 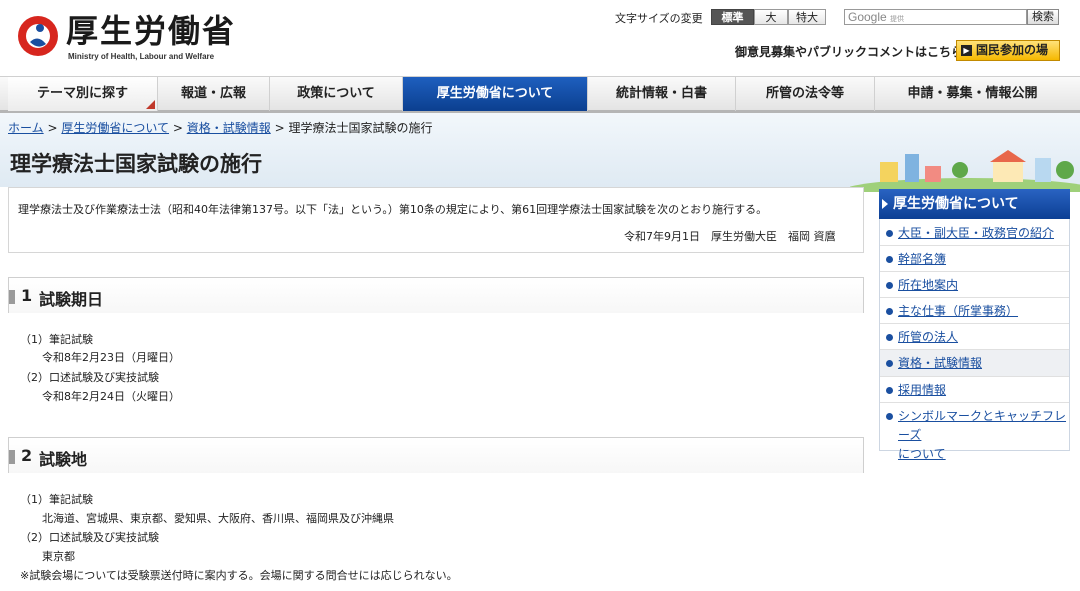 What do you see at coordinates (336, 94) in the screenshot?
I see `nav-item-policy: 政策について` at bounding box center [336, 94].